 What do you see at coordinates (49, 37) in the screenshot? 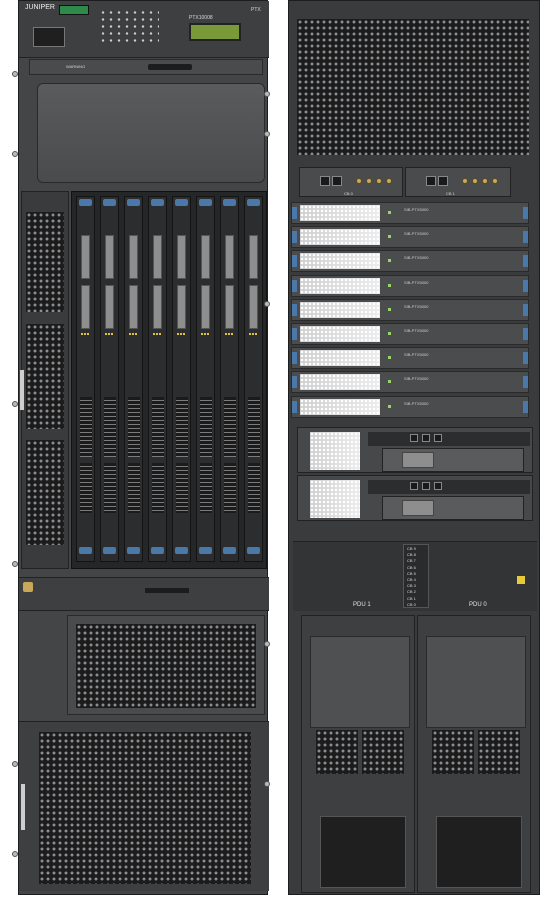
I see `power-switch` at bounding box center [49, 37].